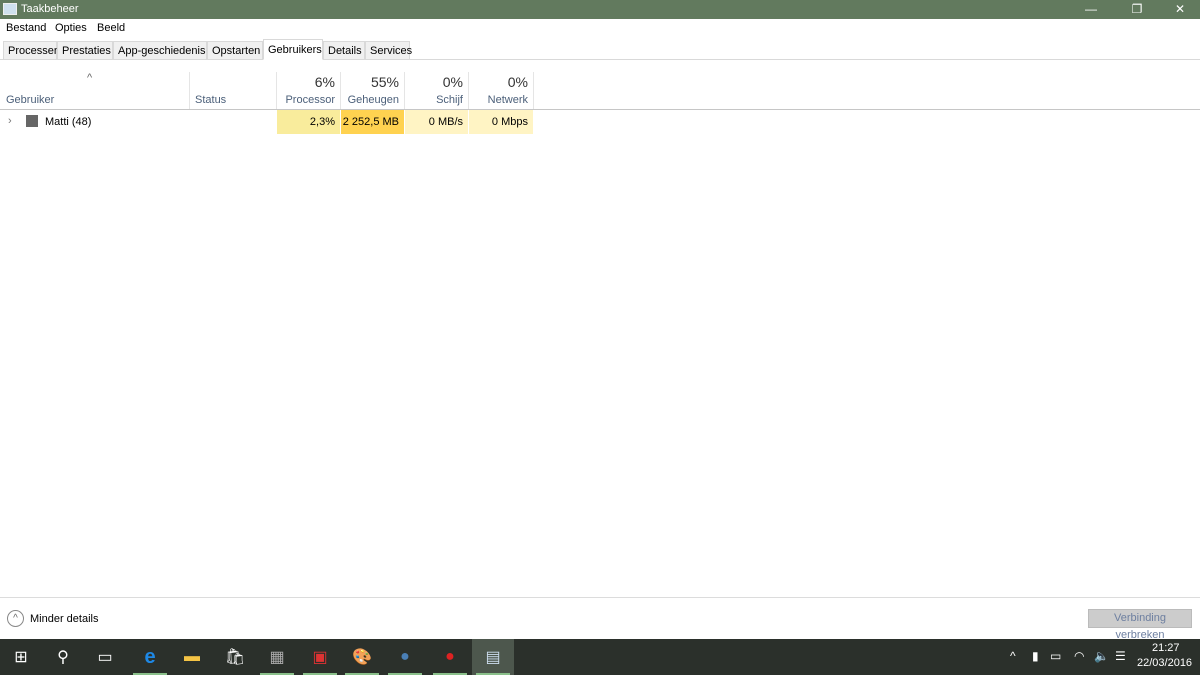 Image resolution: width=1200 pixels, height=675 pixels. What do you see at coordinates (309, 90) in the screenshot?
I see `column-header-processor: 6% Processor` at bounding box center [309, 90].